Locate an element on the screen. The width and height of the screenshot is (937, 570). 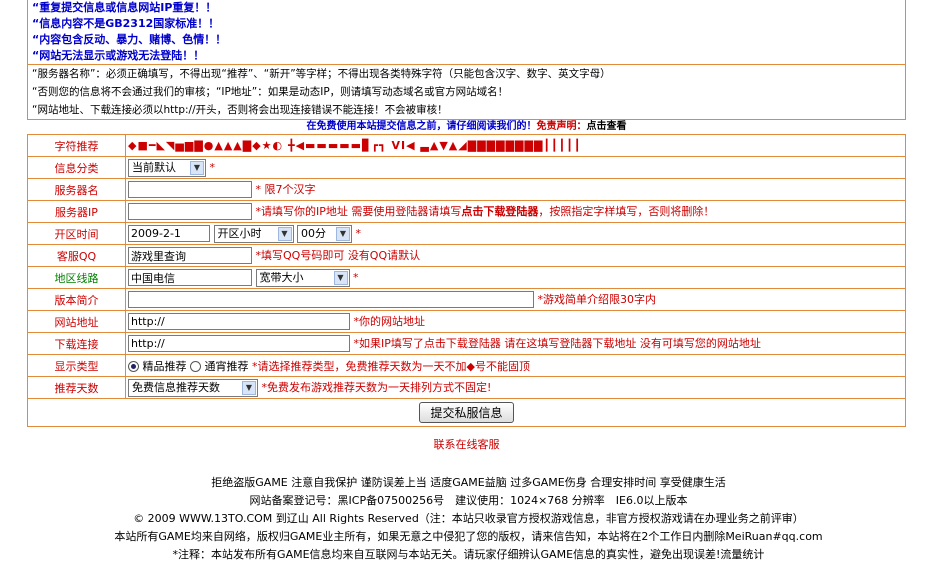
category-star: * is located at coordinates (212, 167).